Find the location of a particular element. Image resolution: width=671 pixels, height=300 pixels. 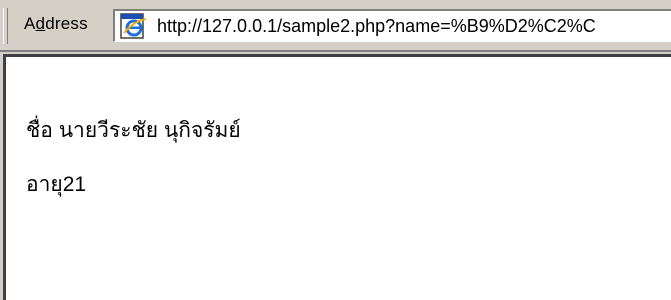

name-line: ชื่อ นายวีระชัย นุกิจรัมย์ is located at coordinates (133, 130).